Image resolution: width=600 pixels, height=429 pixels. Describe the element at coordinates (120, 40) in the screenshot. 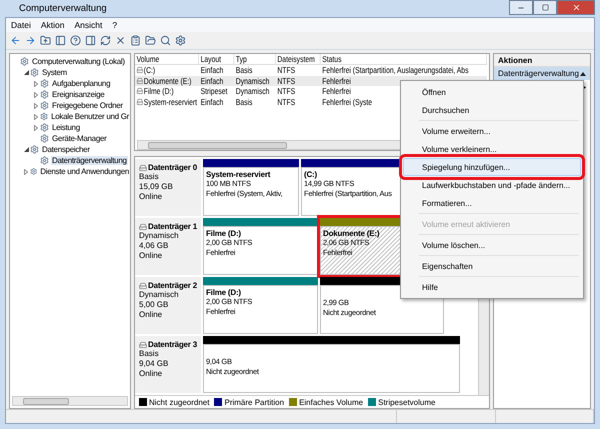

I see `delete-icon` at that location.